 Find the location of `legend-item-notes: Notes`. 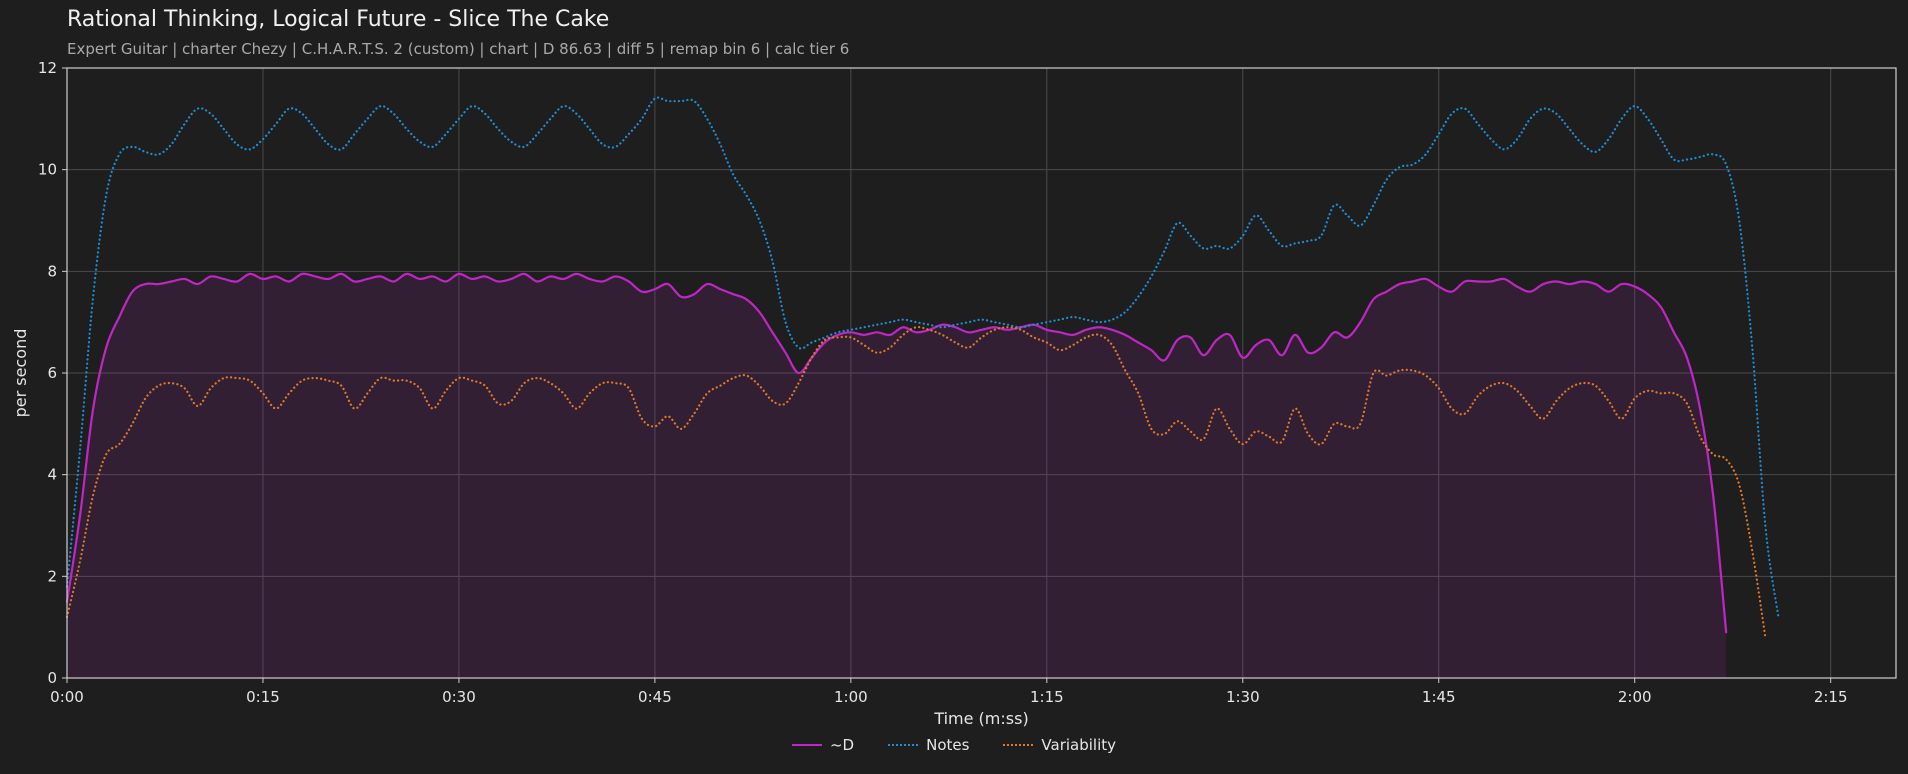

legend-item-notes: Notes is located at coordinates (928, 745).